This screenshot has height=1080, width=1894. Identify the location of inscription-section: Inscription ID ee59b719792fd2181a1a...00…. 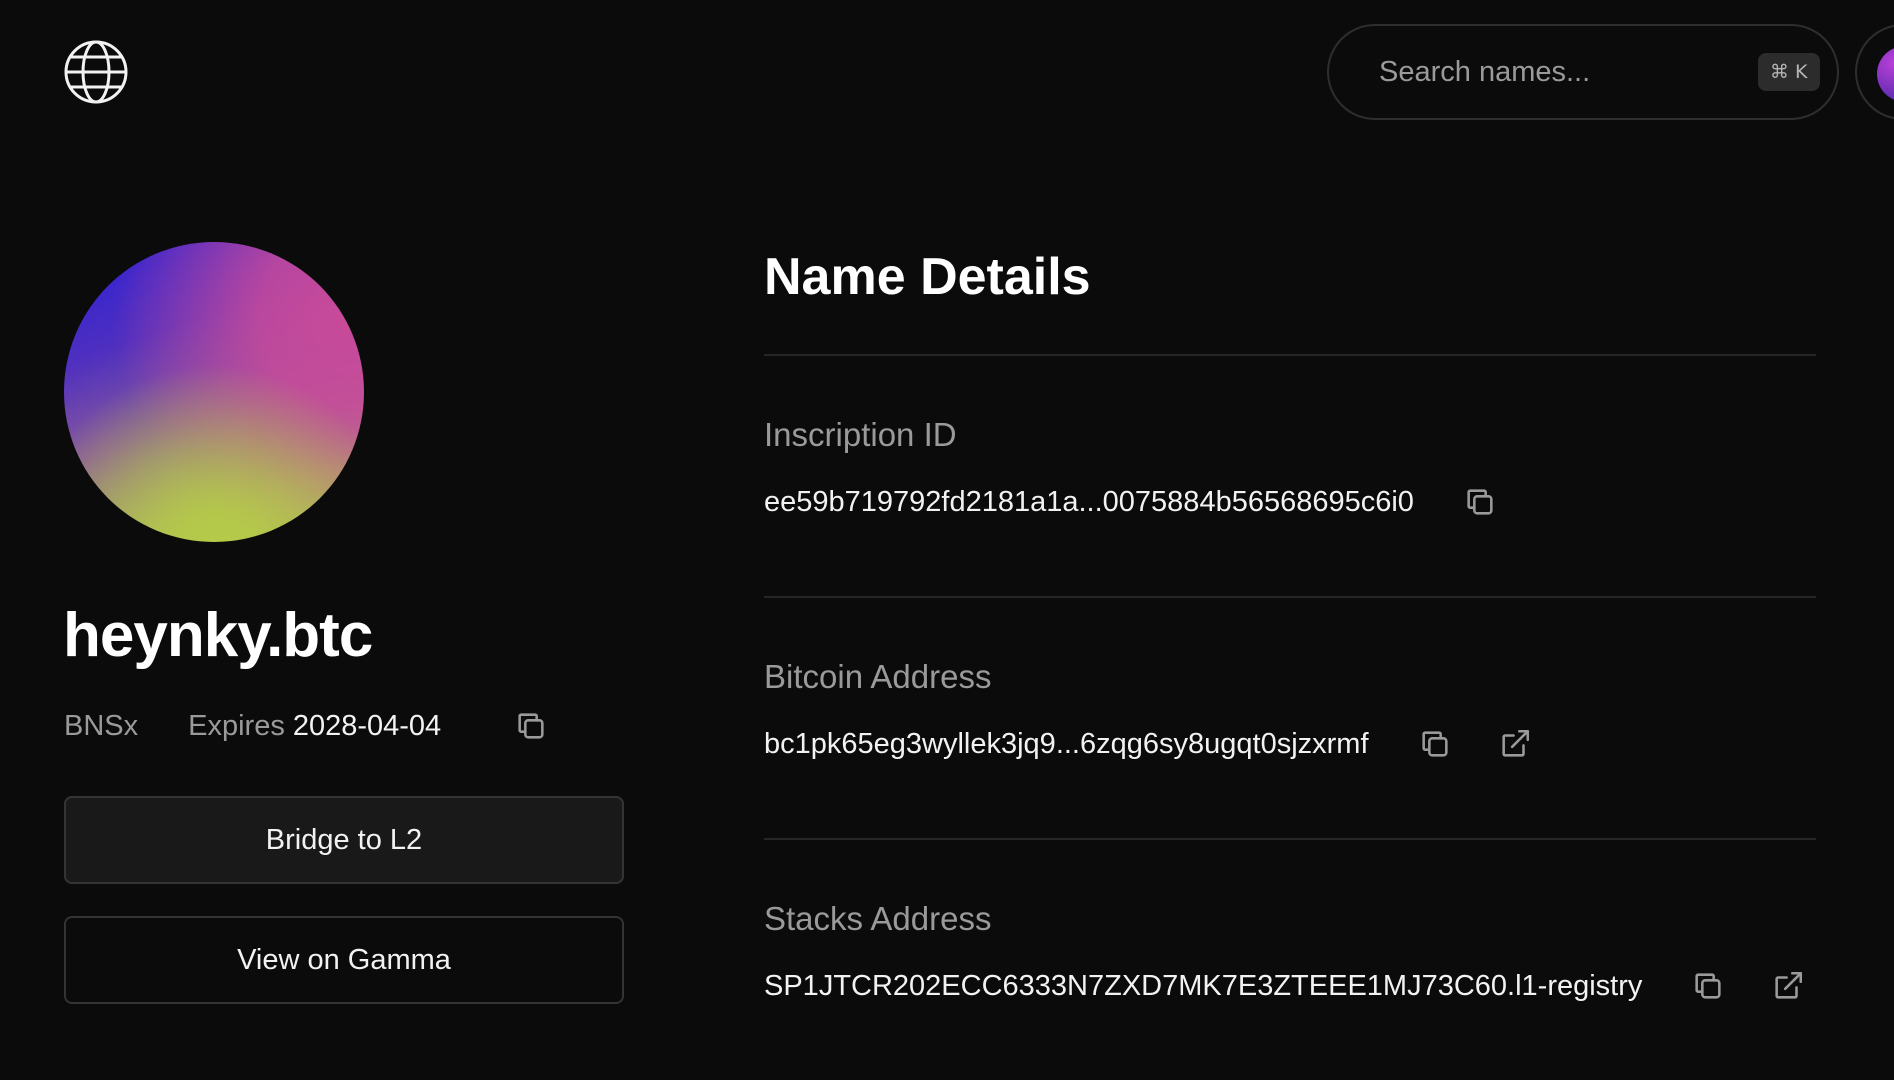
(1290, 475).